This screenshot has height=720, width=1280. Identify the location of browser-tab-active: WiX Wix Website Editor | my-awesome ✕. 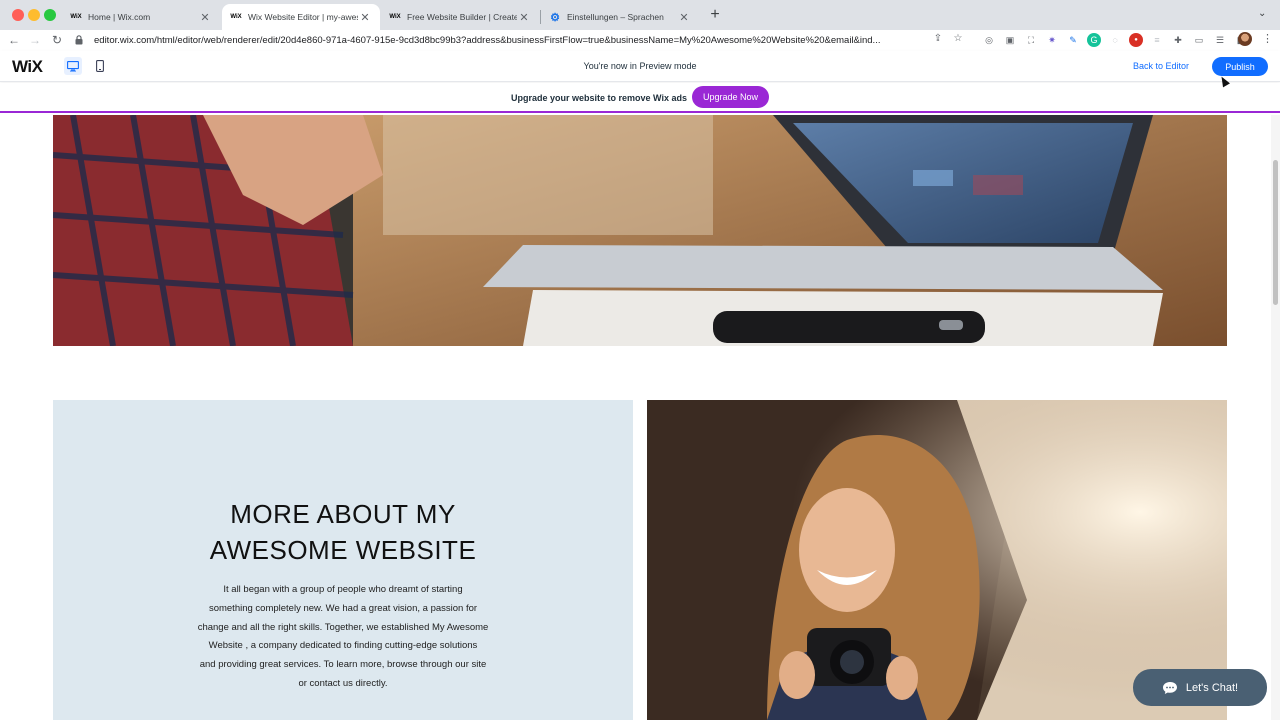
(301, 17).